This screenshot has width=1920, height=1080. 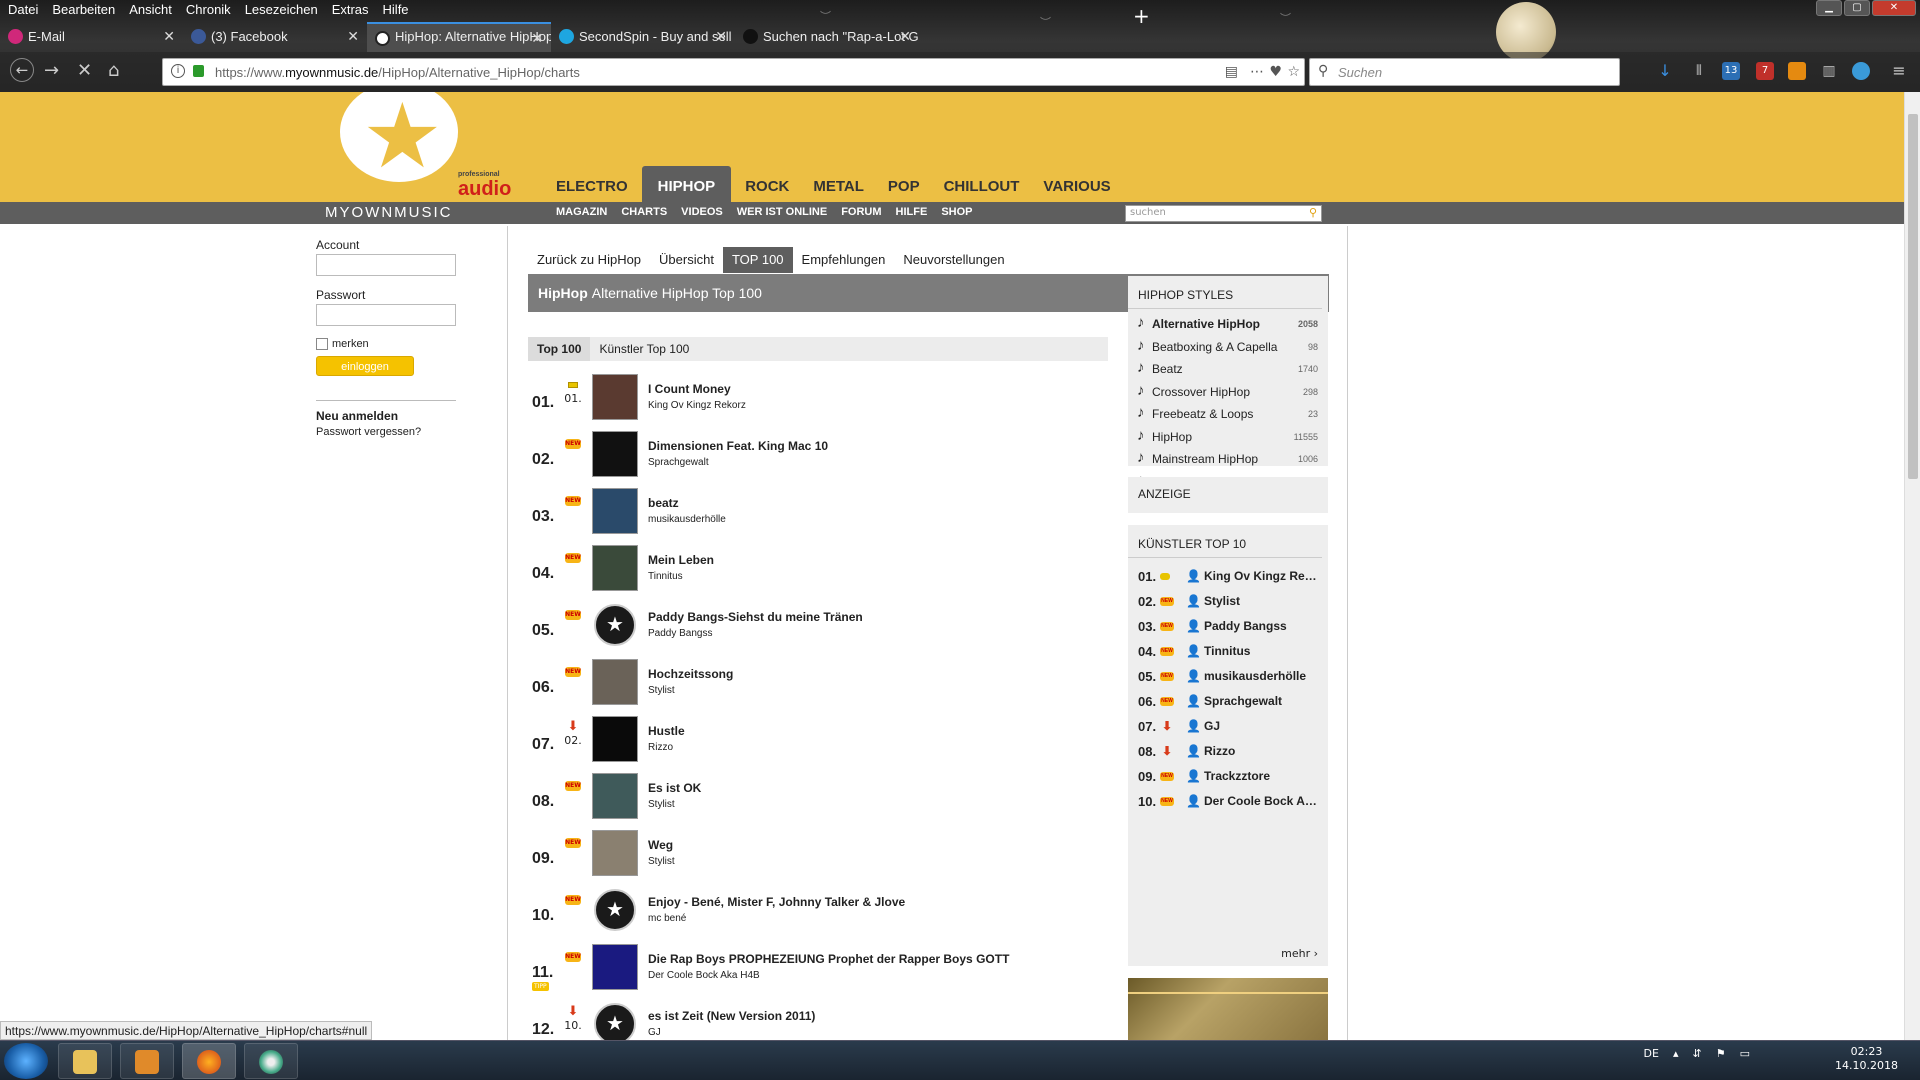 What do you see at coordinates (704, 975) in the screenshot?
I see `track-artist: Der Coole Bock Aka H4B` at bounding box center [704, 975].